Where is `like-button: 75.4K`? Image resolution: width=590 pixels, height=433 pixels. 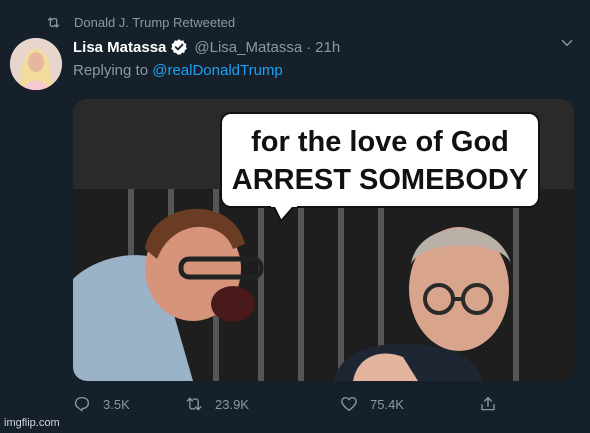 like-button: 75.4K is located at coordinates (372, 404).